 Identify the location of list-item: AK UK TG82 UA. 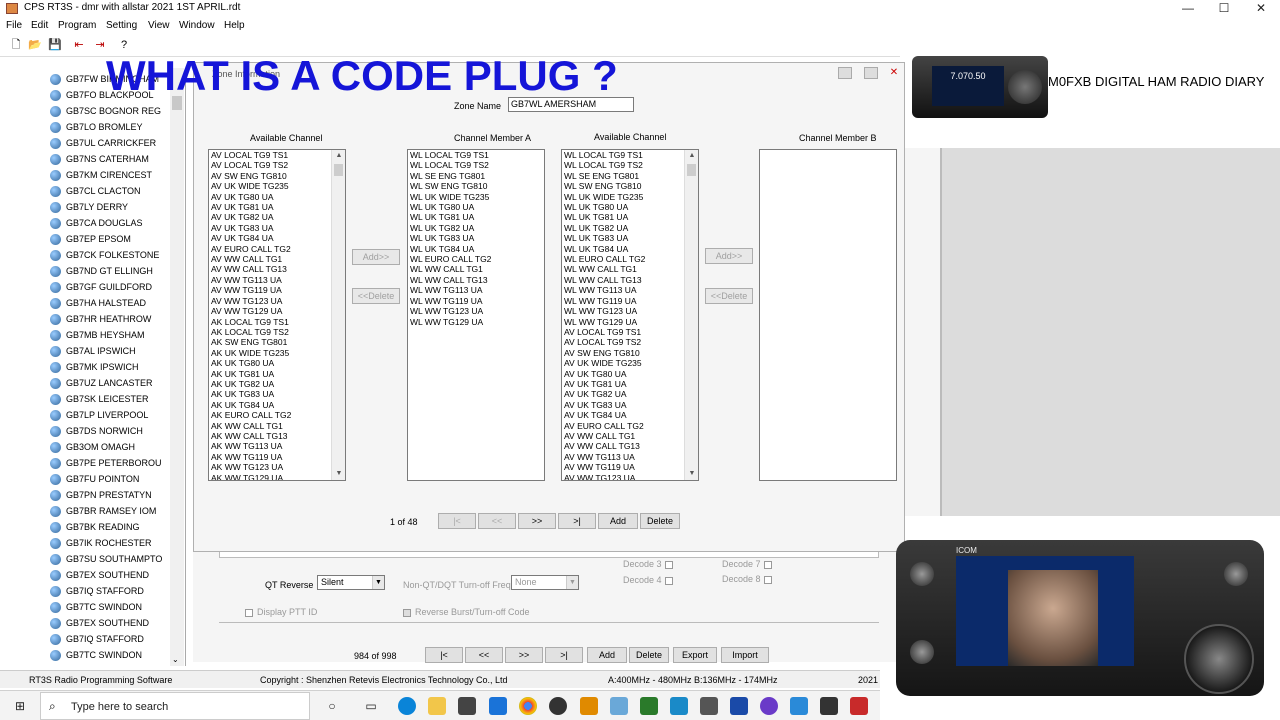
(277, 384).